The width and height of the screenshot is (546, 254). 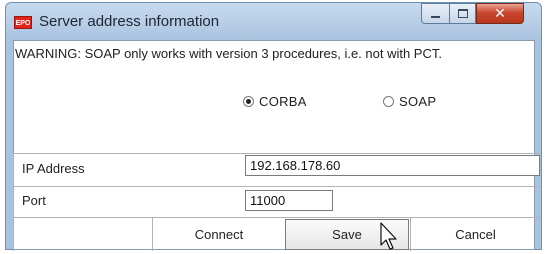 I want to click on app-icon: EPO, so click(x=23, y=22).